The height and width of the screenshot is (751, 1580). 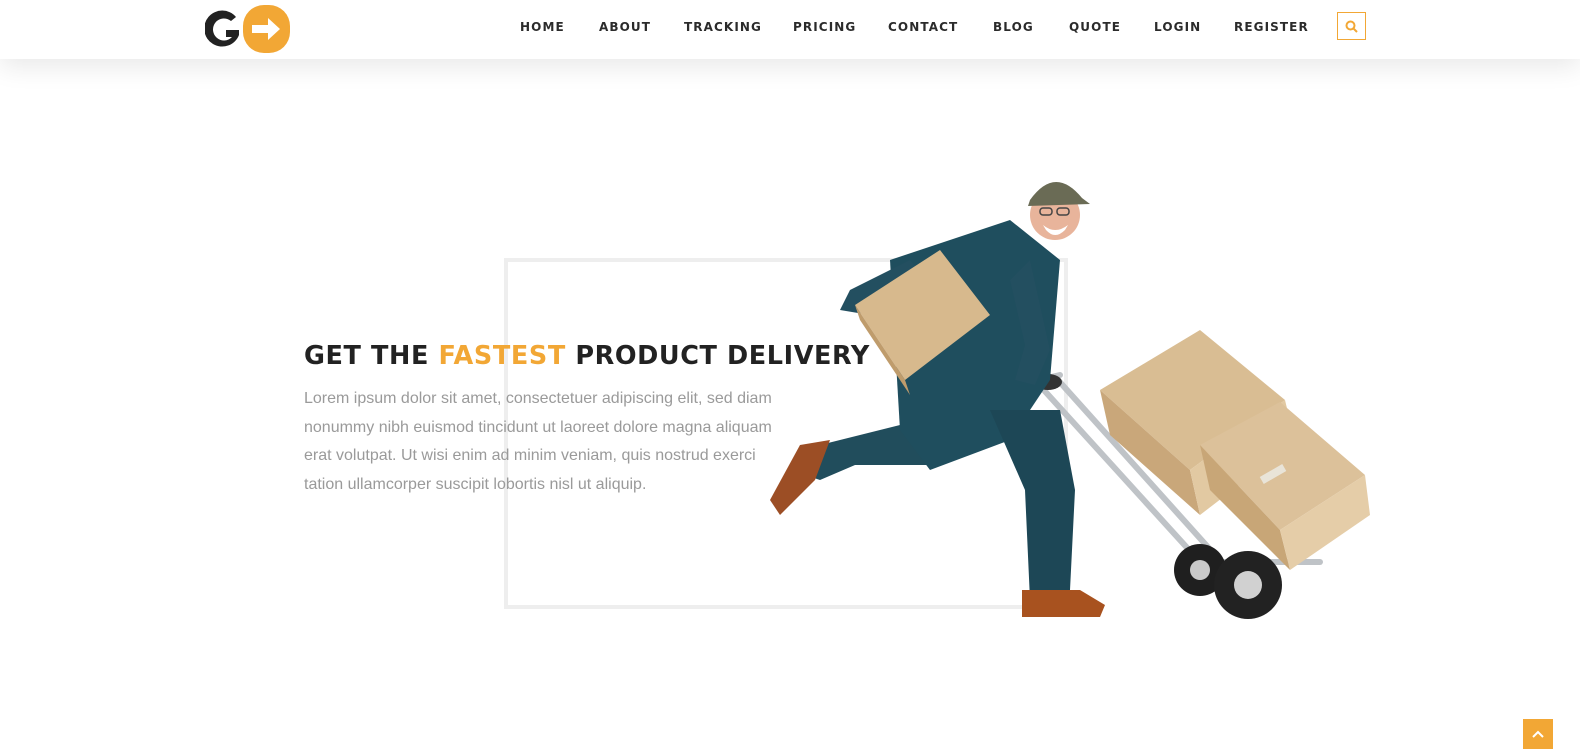 I want to click on nav-pricing: PRICING, so click(x=824, y=27).